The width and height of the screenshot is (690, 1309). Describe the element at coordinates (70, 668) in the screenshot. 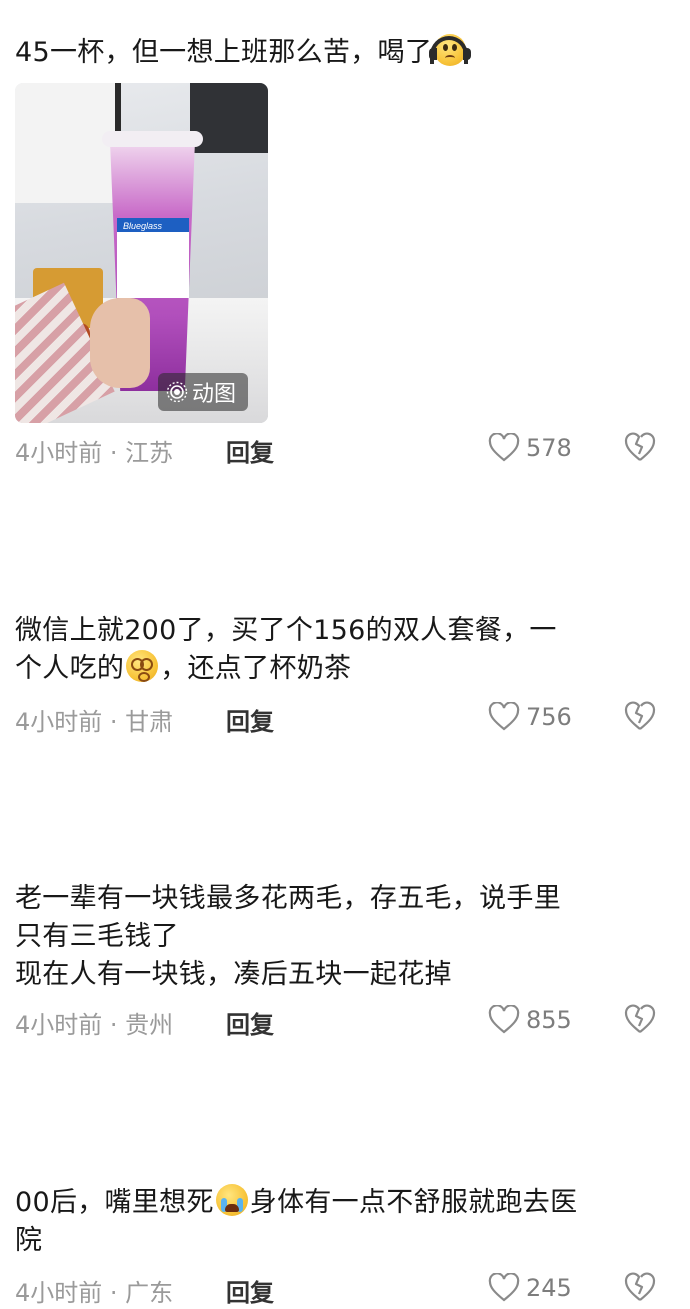

I see `comment-text-line: 个人吃的` at that location.